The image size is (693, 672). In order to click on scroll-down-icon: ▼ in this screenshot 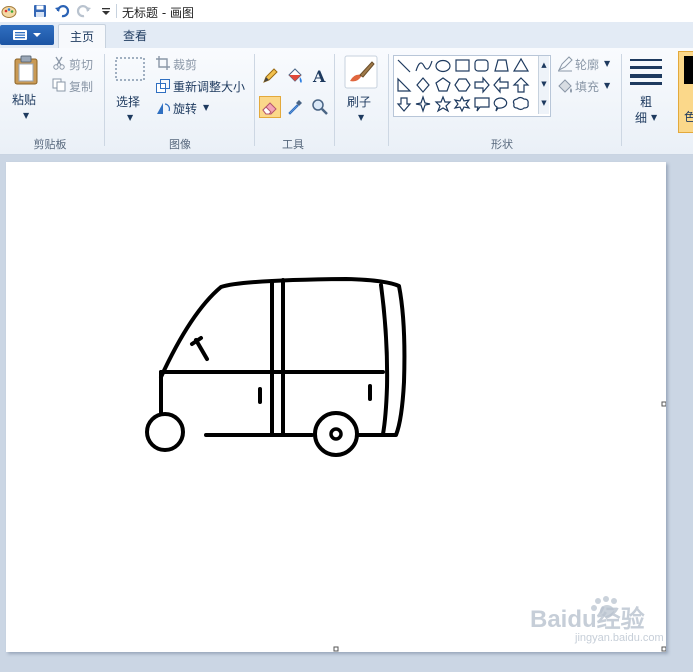, I will do `click(544, 84)`.